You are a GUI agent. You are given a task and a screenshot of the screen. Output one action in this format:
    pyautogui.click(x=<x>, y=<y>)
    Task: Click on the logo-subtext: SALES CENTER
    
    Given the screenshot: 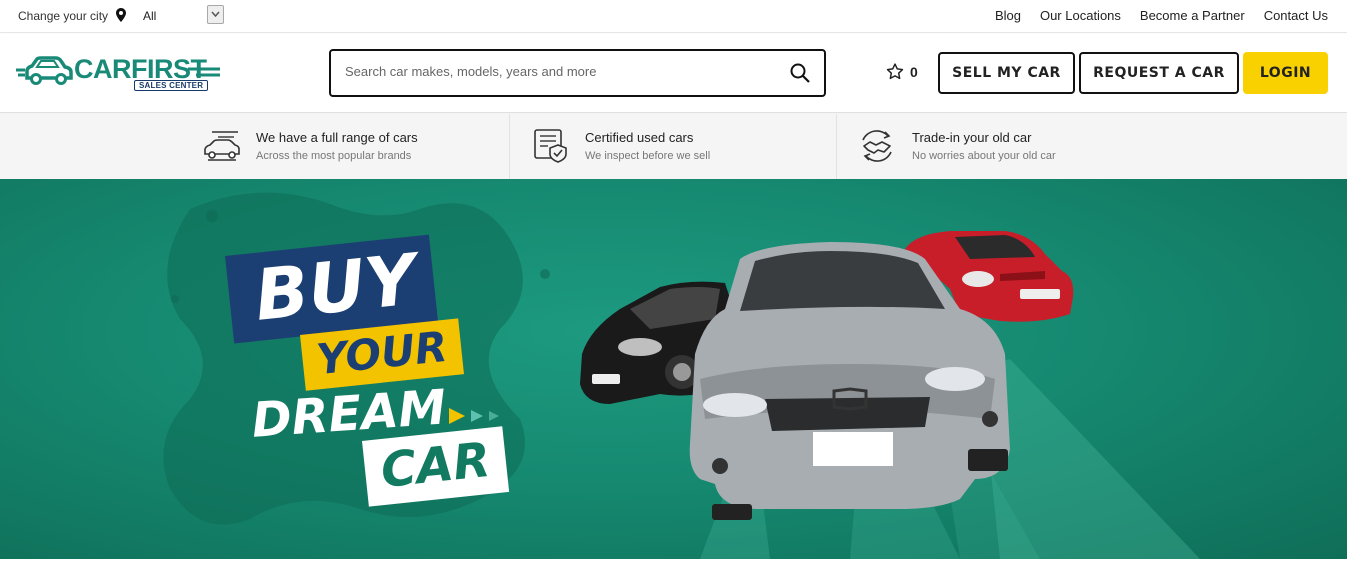 What is the action you would take?
    pyautogui.click(x=171, y=85)
    